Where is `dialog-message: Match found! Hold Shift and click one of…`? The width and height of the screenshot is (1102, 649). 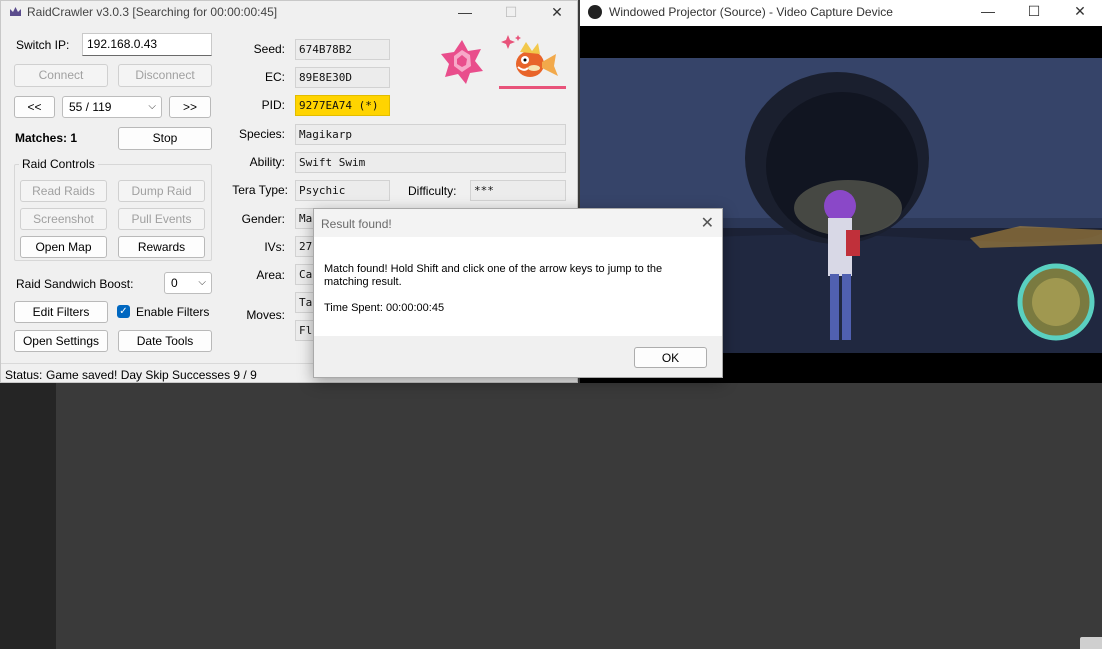
dialog-message: Match found! Hold Shift and click one of… is located at coordinates (493, 275).